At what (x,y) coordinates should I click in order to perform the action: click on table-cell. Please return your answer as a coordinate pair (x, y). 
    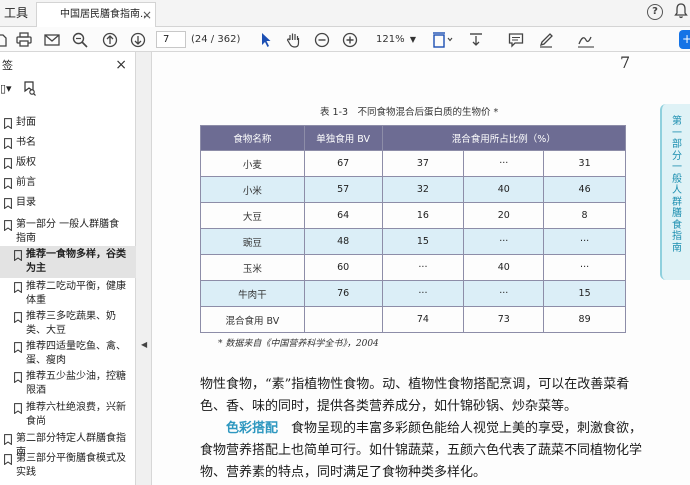
    Looking at the image, I should click on (343, 319).